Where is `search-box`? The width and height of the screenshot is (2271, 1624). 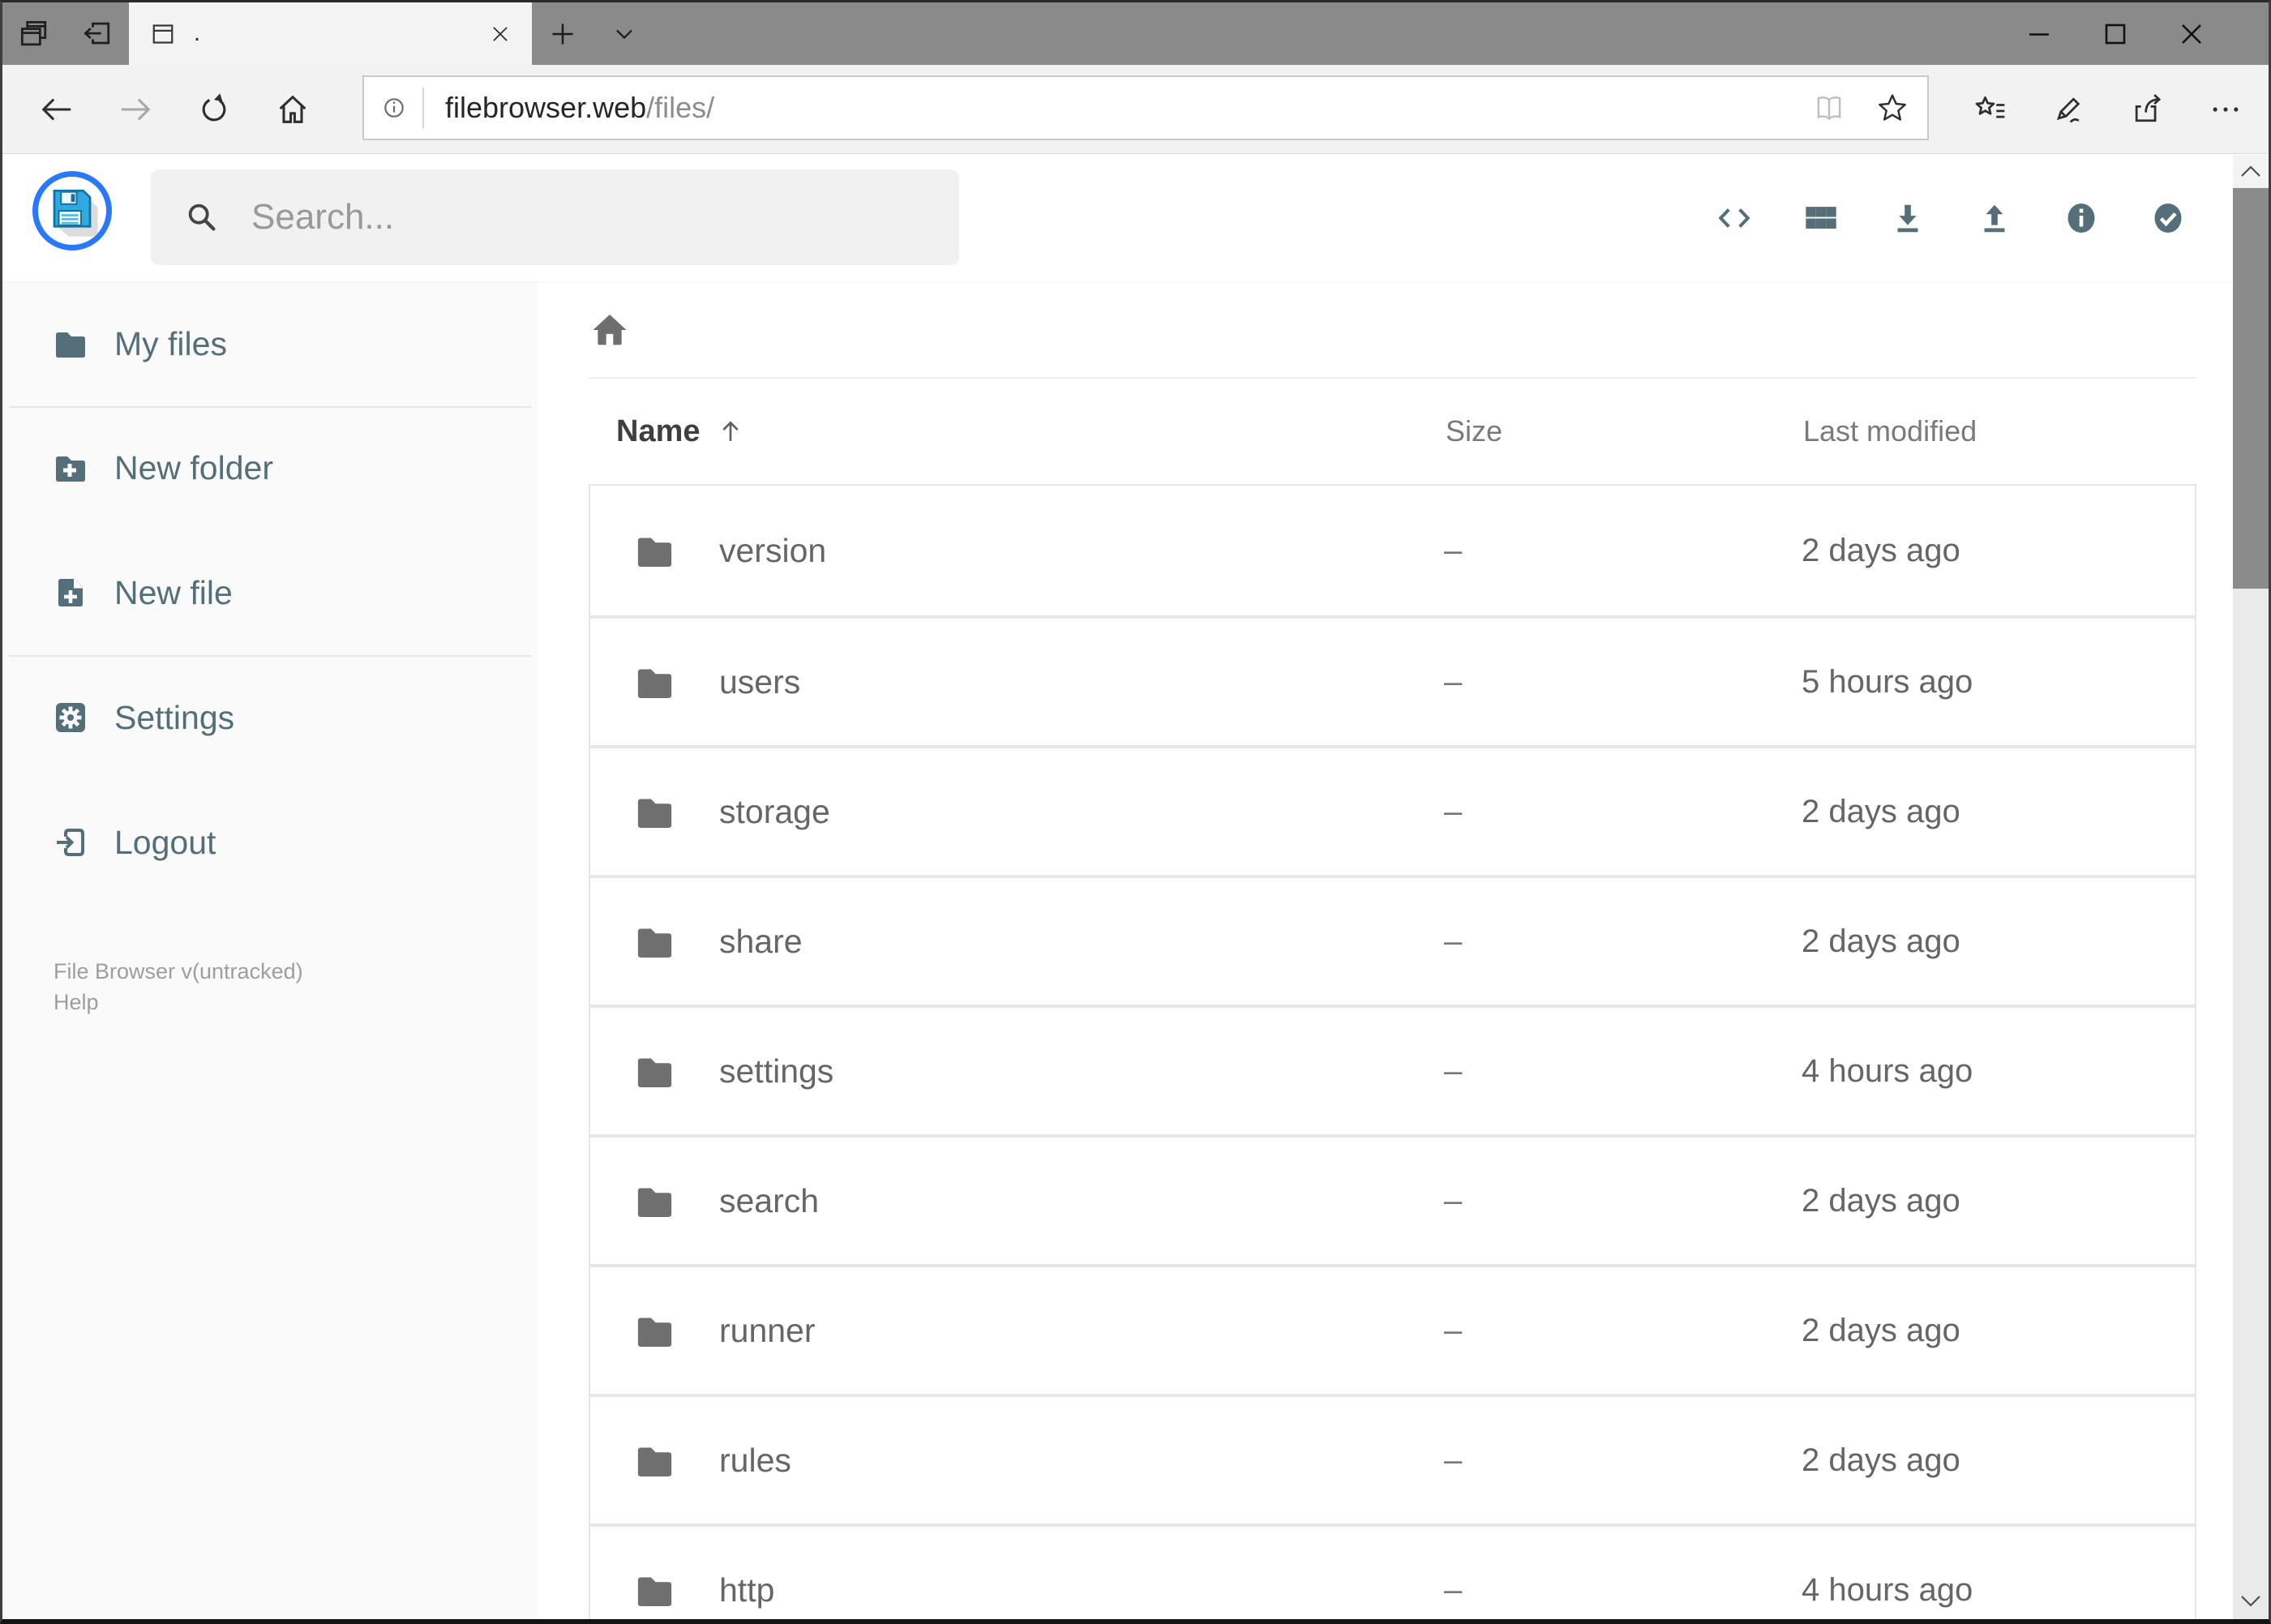
search-box is located at coordinates (555, 217).